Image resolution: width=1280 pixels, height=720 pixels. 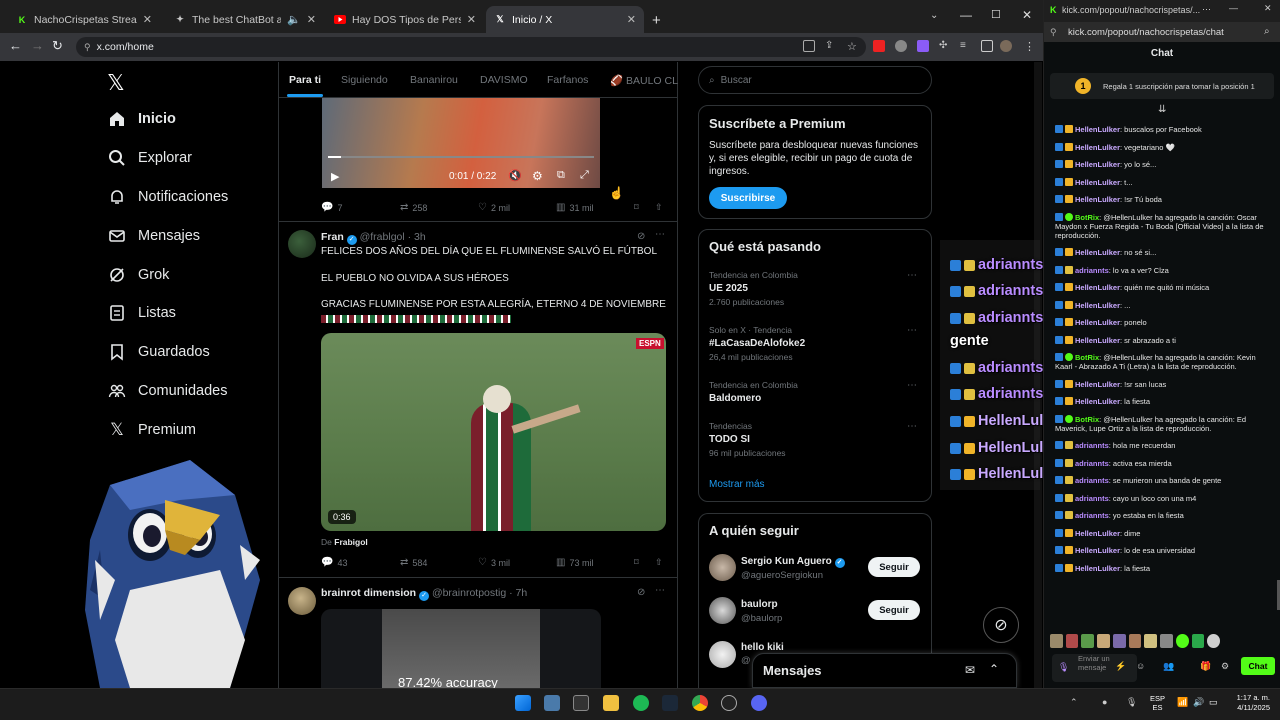 I want to click on chat-message: HellenLulker: lo de esa universidad, so click(x=1165, y=550).